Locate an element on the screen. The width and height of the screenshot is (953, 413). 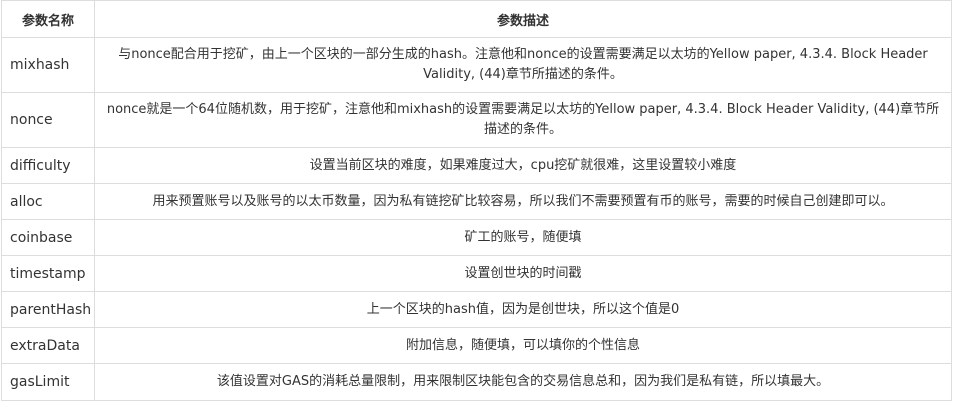
param-desc: 设置创世块的时间戳 is located at coordinates (523, 273).